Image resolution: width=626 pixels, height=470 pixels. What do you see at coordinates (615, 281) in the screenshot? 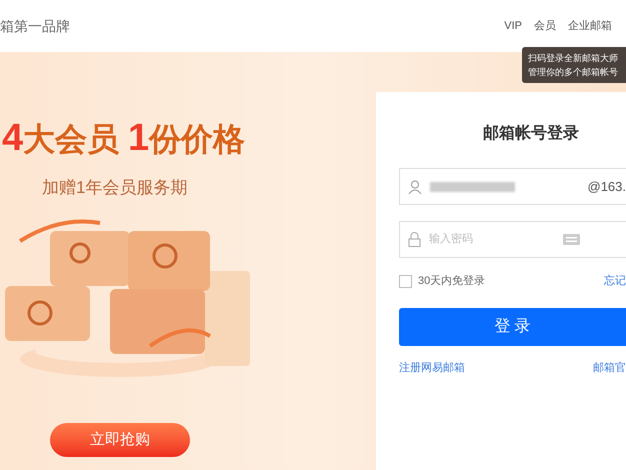
I see `forgot-password-link: 忘记` at bounding box center [615, 281].